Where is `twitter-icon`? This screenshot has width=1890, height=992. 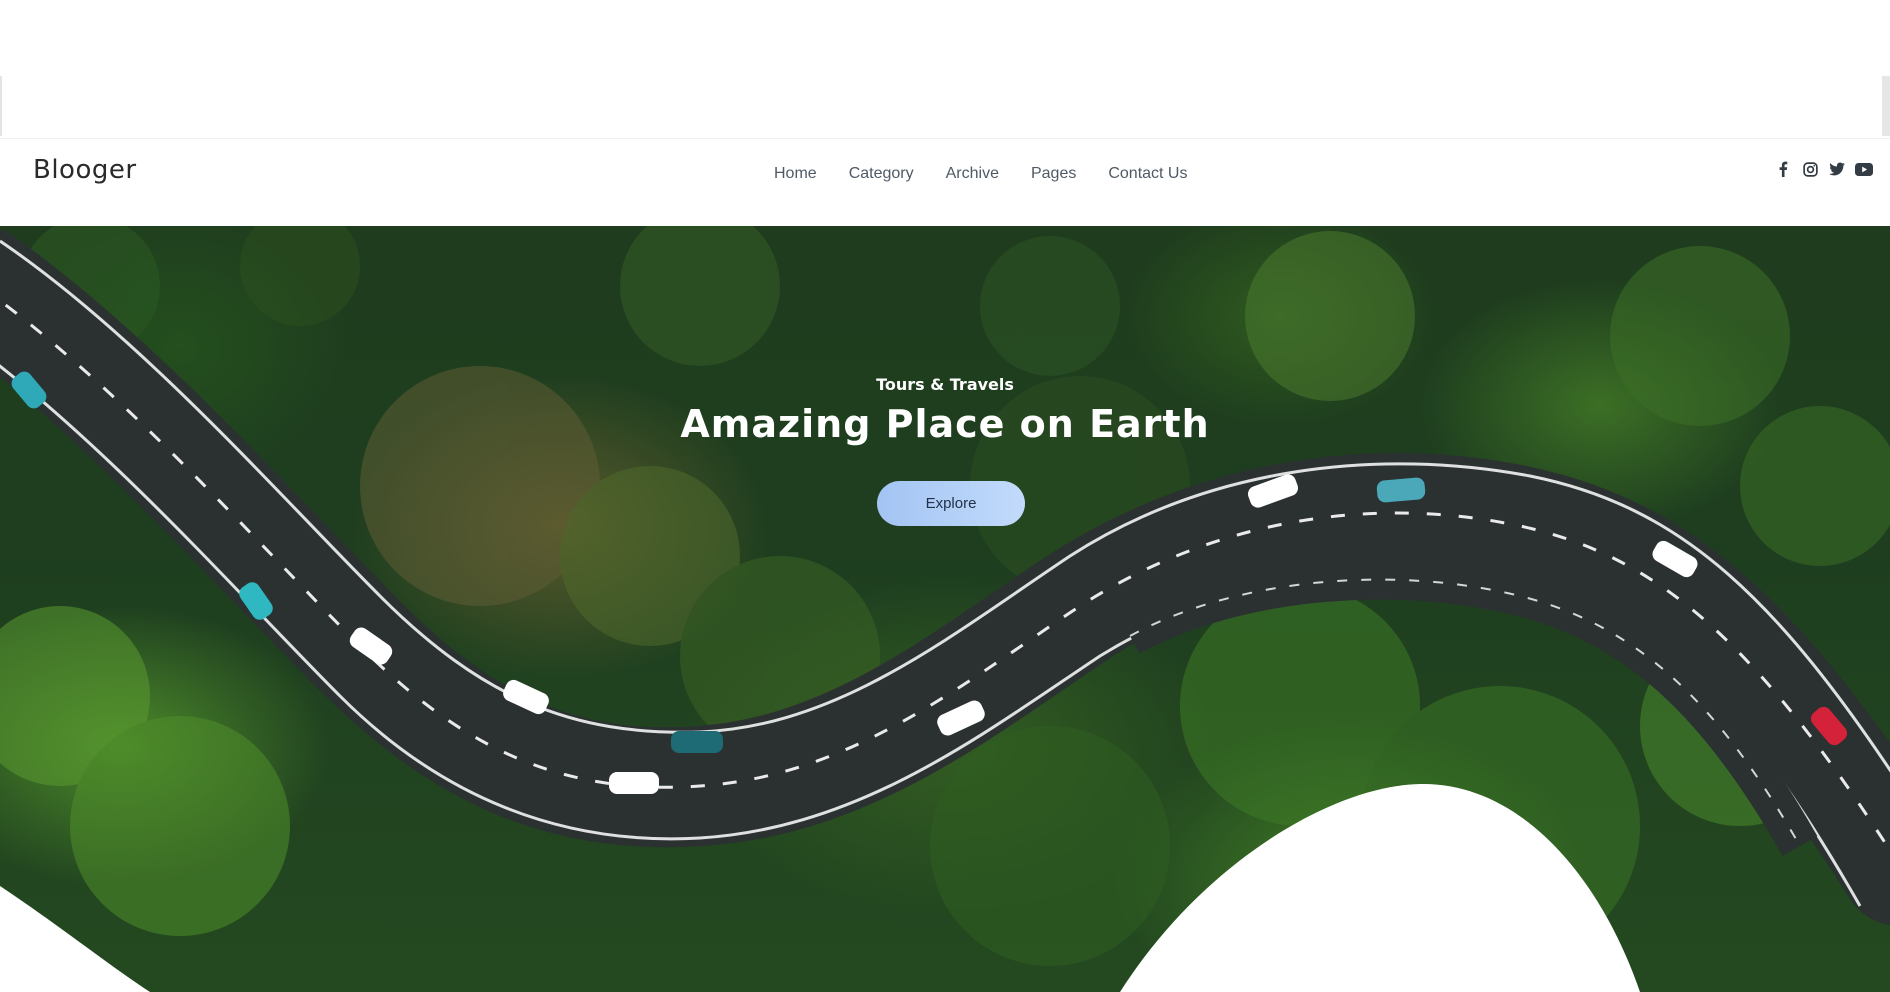 twitter-icon is located at coordinates (1837, 169).